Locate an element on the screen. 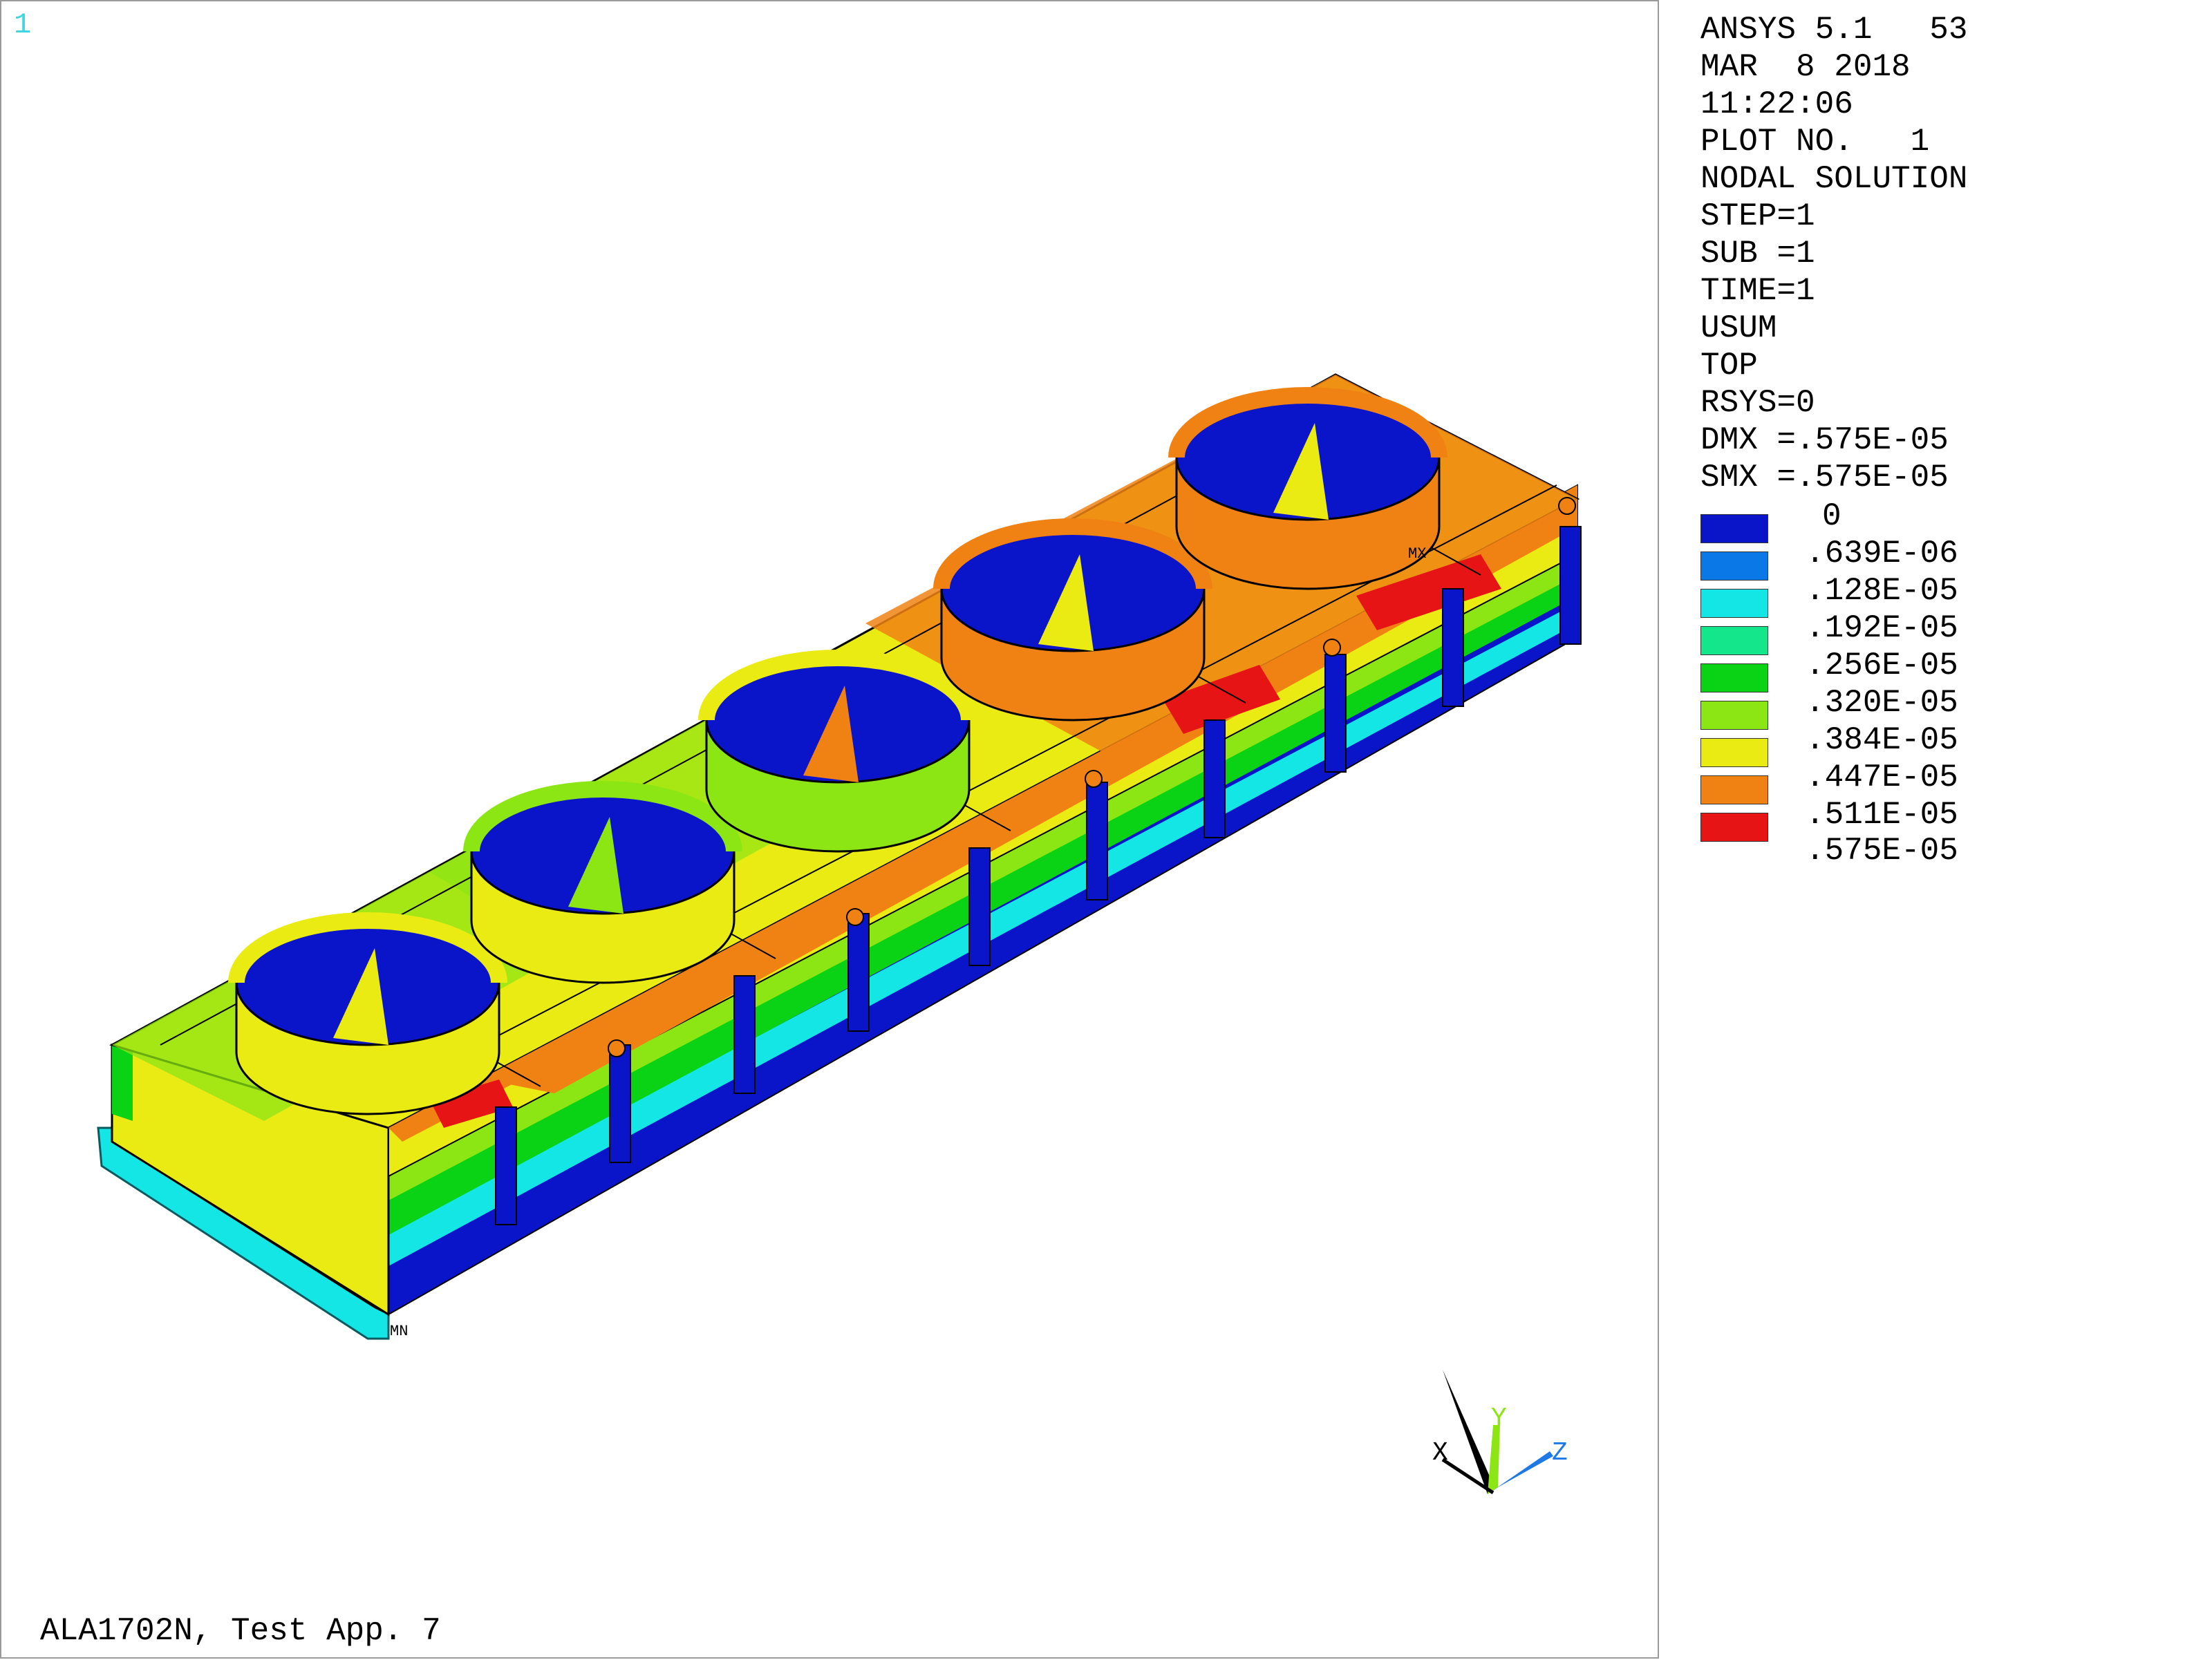 The height and width of the screenshot is (1660, 2212). header-line-time: 11:22:06 is located at coordinates (1776, 104).